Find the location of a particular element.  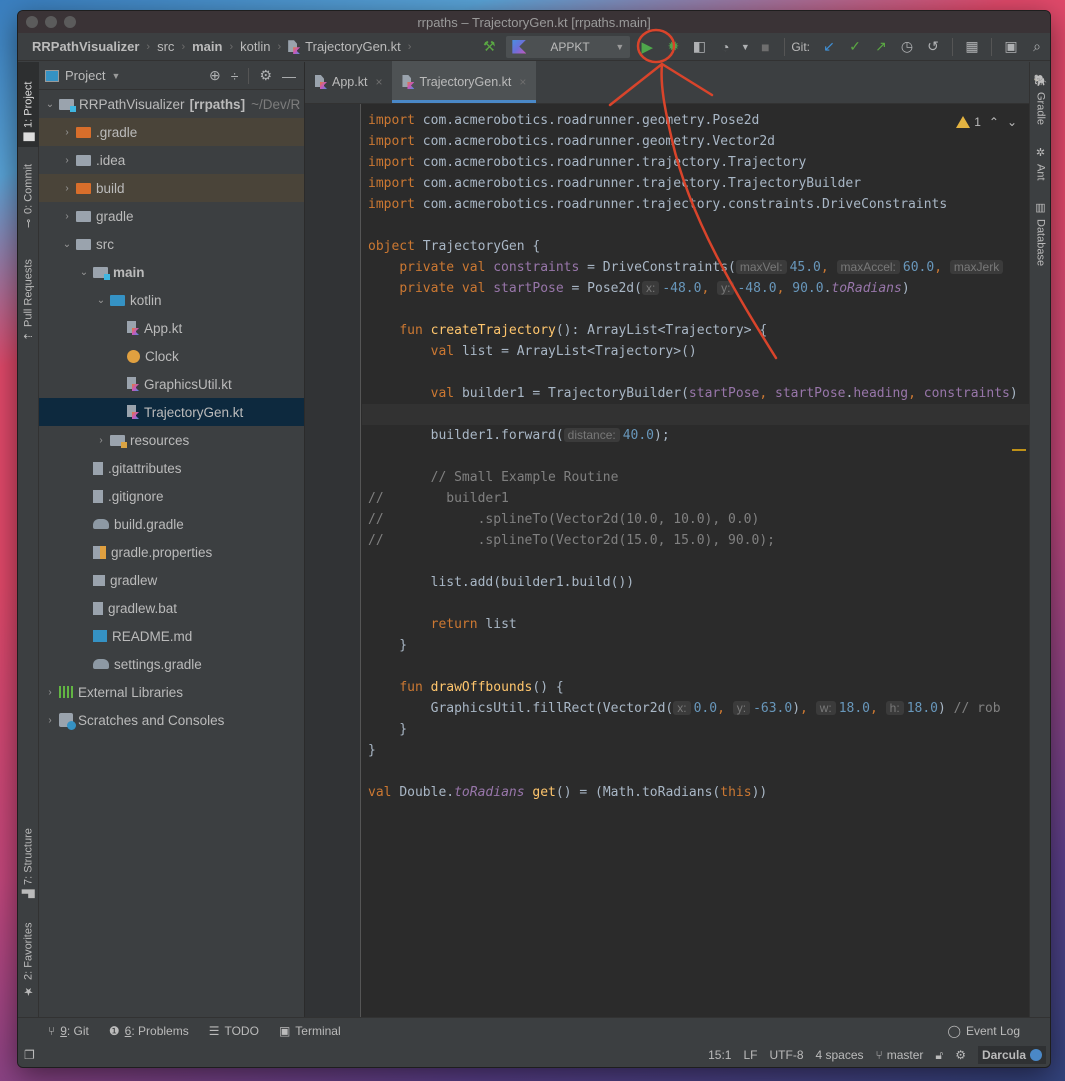

line-separator: LF is located at coordinates (750, 1055).